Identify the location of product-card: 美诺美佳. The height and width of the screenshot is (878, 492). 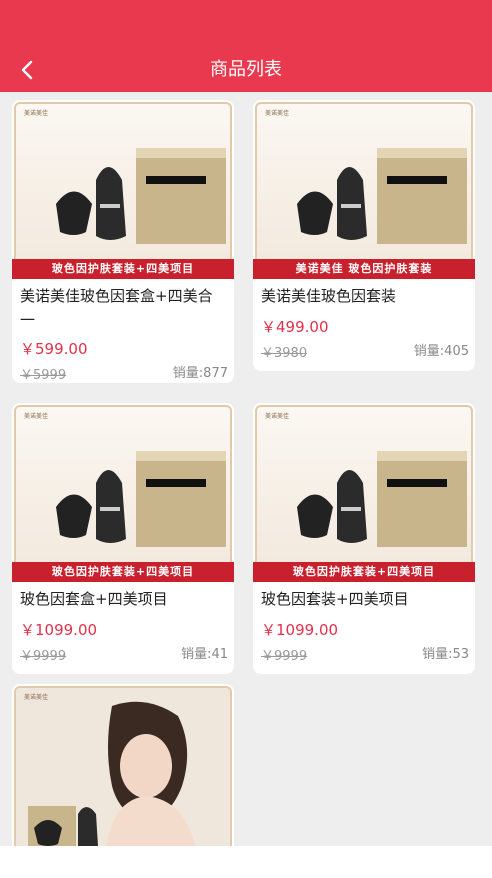
(123, 765).